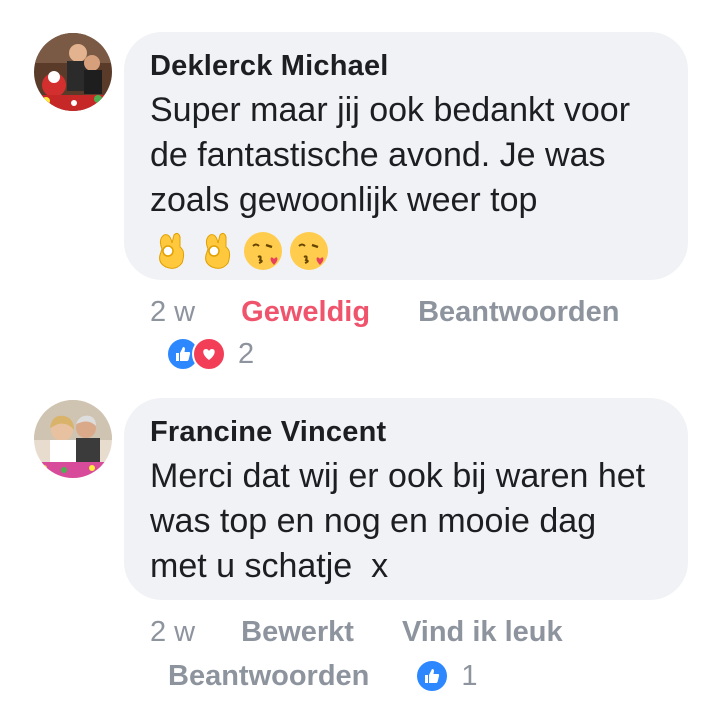 This screenshot has width=720, height=707. Describe the element at coordinates (384, 312) in the screenshot. I see `comment-actions: 2 w Geweldig Beantwoorden` at that location.